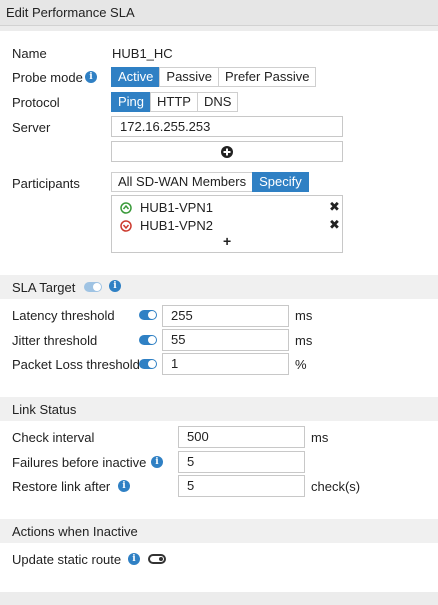 The image size is (438, 605). What do you see at coordinates (53, 437) in the screenshot?
I see `check-interval-label: Check interval` at bounding box center [53, 437].